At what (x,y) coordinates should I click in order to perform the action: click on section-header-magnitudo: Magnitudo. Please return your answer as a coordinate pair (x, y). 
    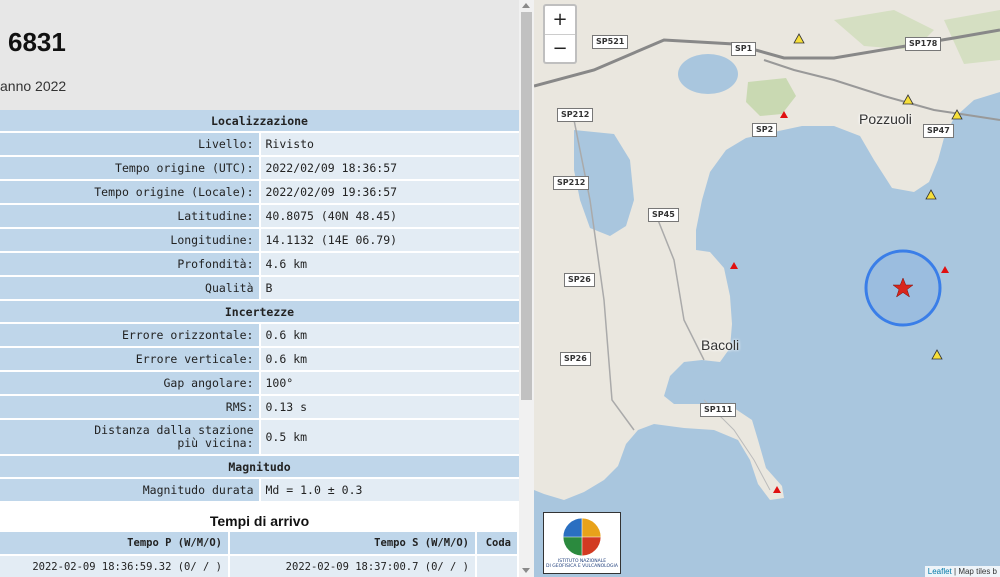
    Looking at the image, I should click on (259, 467).